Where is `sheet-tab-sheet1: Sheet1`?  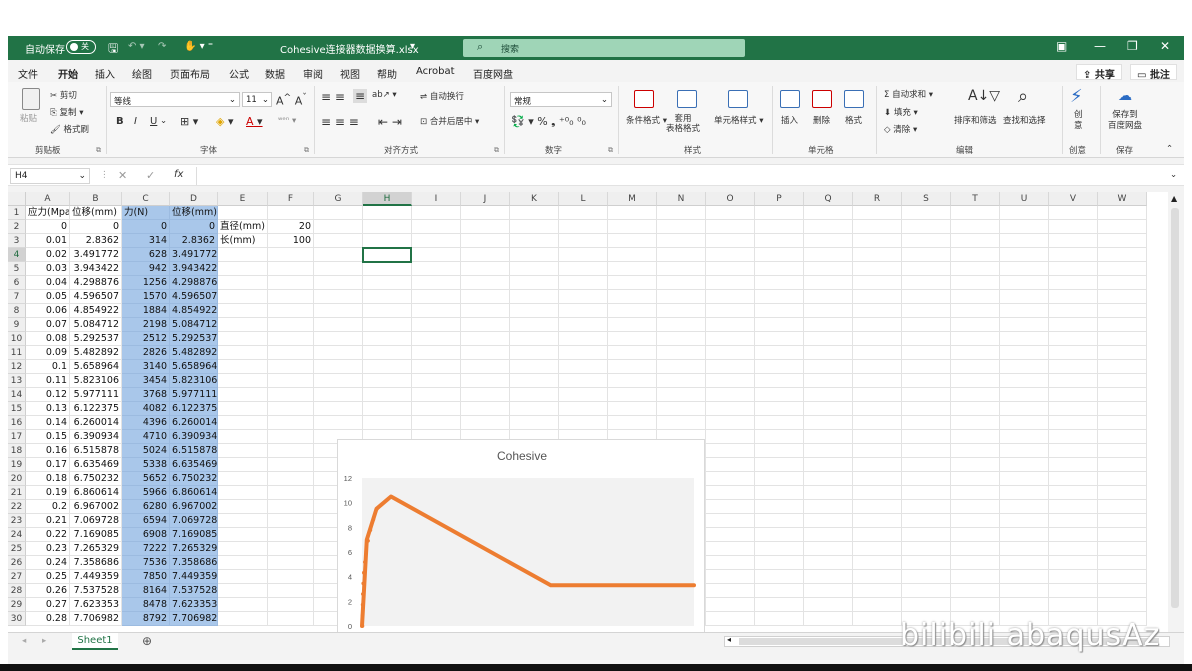
sheet-tab-sheet1: Sheet1 is located at coordinates (95, 641).